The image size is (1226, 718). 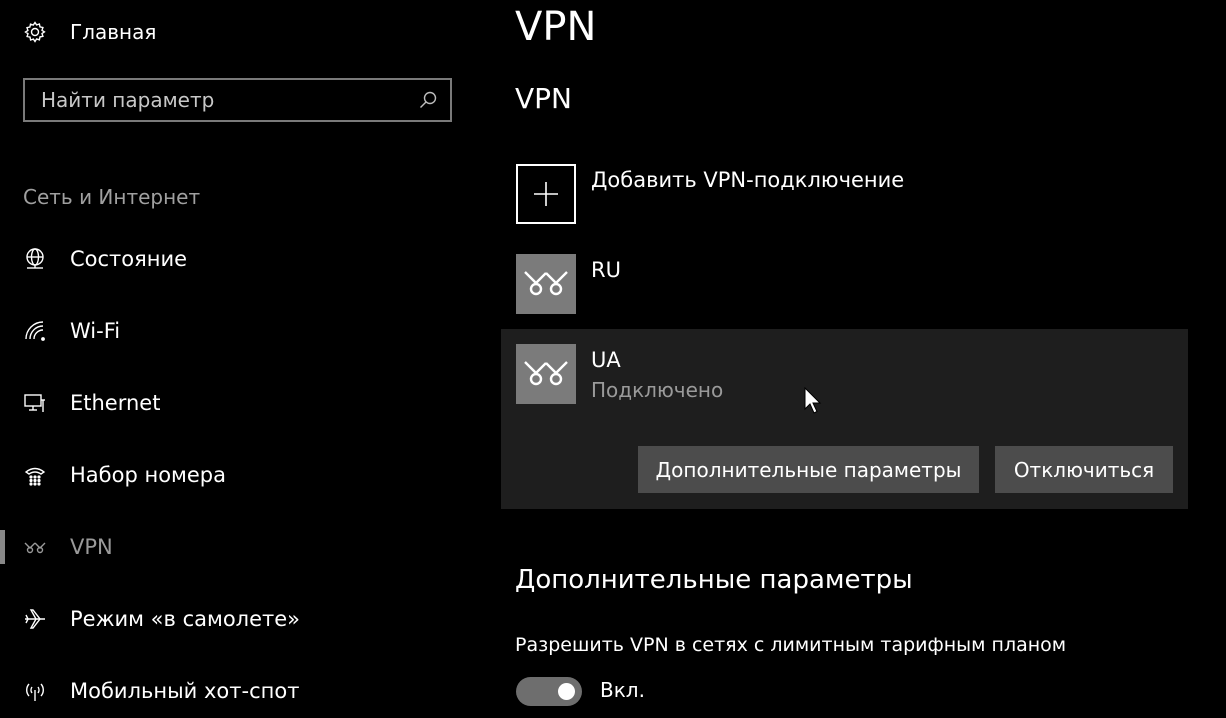 I want to click on sidebar-item-vpn: VPN, so click(x=235, y=547).